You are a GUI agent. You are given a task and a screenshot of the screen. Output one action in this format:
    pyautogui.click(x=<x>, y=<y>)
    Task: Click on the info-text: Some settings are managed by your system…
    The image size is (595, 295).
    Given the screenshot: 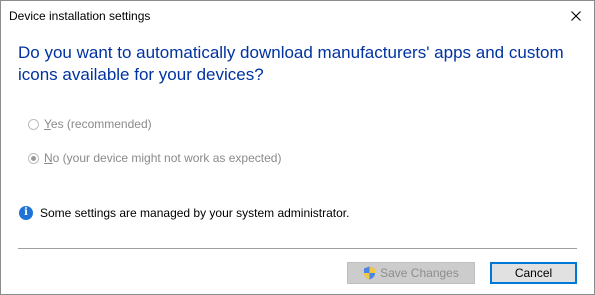 What is the action you would take?
    pyautogui.click(x=195, y=213)
    